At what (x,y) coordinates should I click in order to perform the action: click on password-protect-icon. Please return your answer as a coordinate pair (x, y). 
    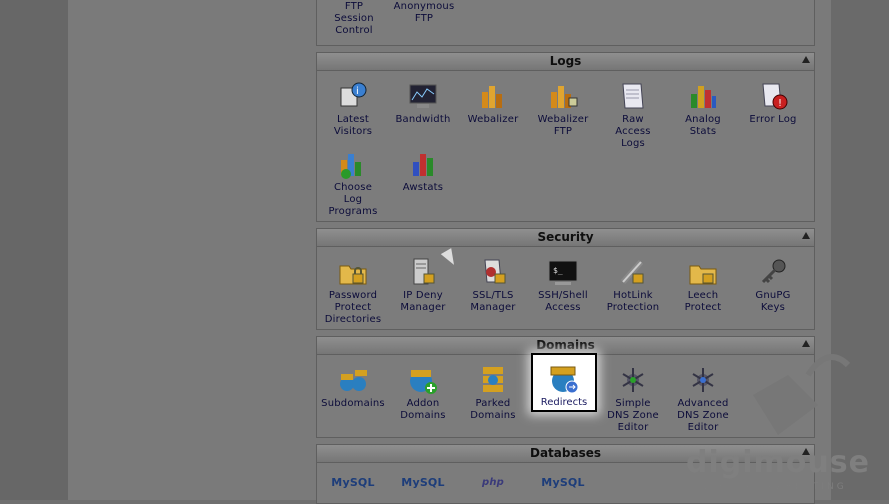
    Looking at the image, I should click on (353, 272).